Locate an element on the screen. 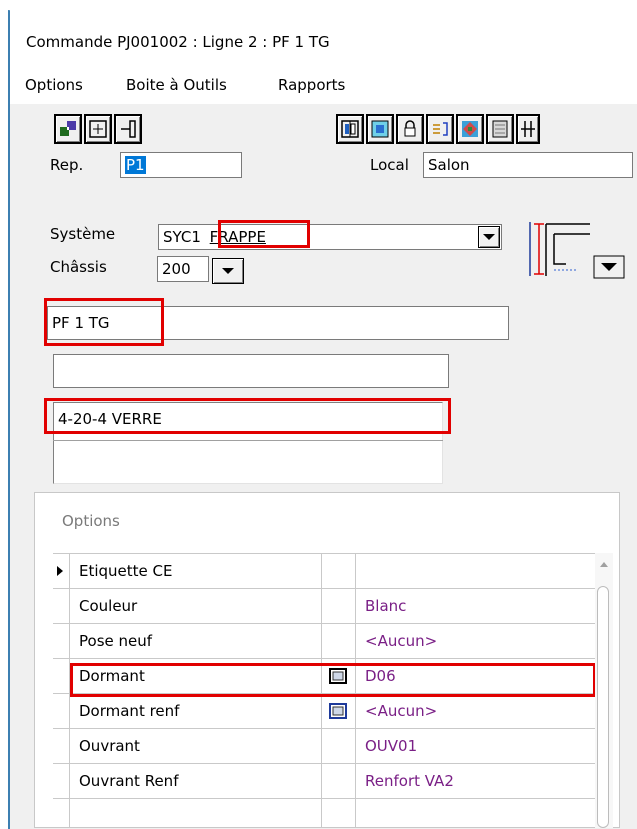 This screenshot has width=637, height=829. scrollbar-thumb is located at coordinates (603, 707).